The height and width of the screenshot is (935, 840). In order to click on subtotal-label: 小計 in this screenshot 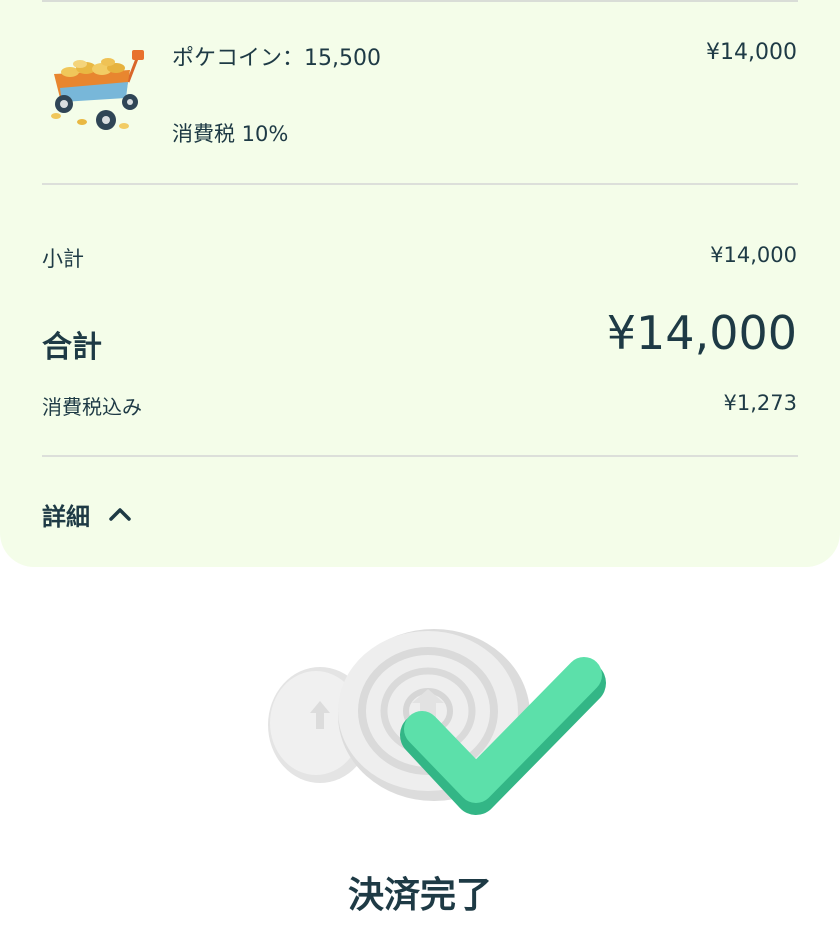, I will do `click(63, 259)`.